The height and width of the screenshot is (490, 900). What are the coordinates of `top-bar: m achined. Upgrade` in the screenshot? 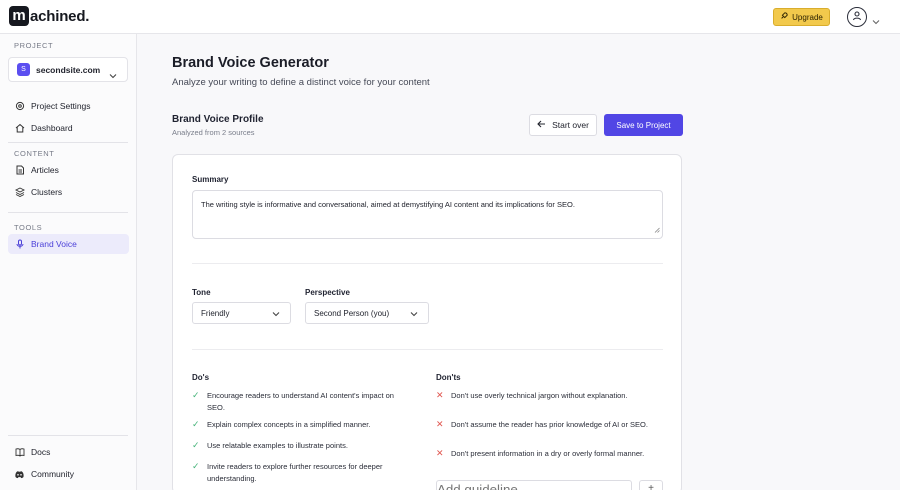 It's located at (450, 17).